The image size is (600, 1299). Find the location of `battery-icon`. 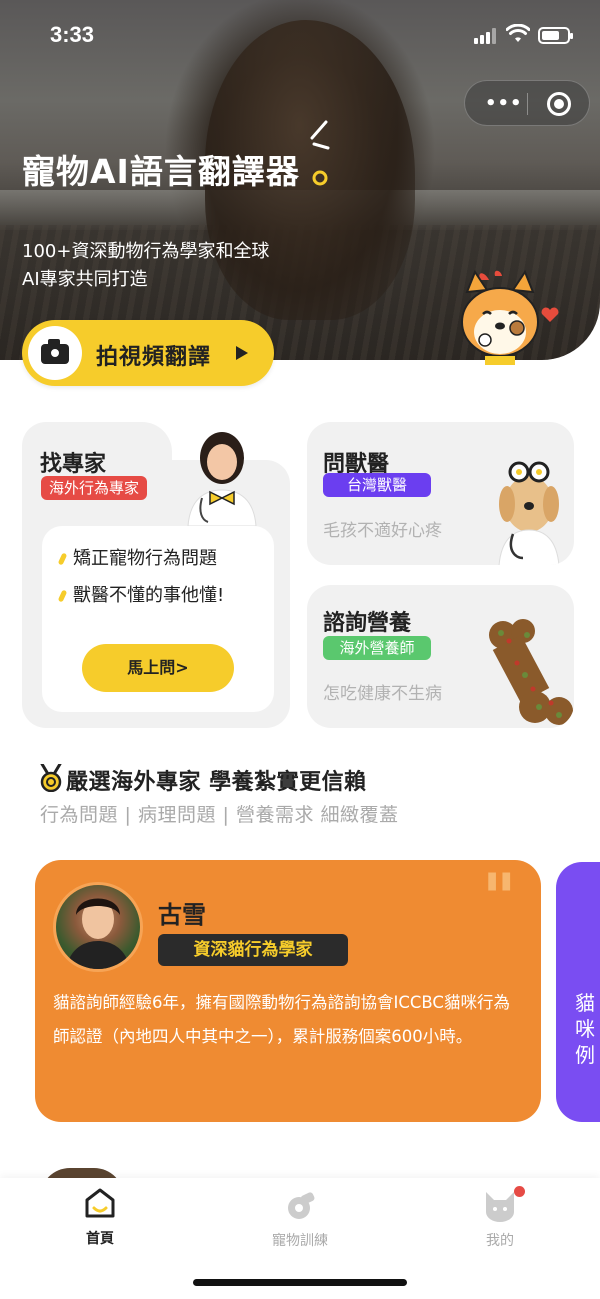

battery-icon is located at coordinates (555, 35).